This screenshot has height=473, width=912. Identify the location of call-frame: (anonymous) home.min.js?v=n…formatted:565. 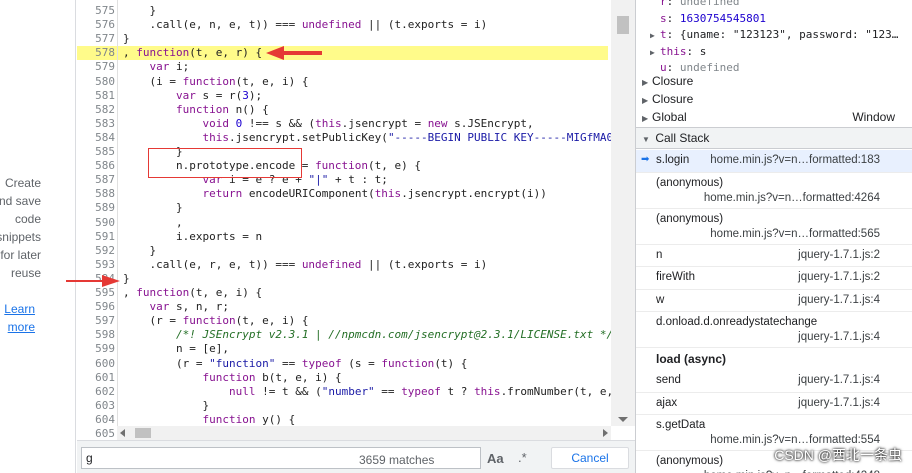
(774, 227).